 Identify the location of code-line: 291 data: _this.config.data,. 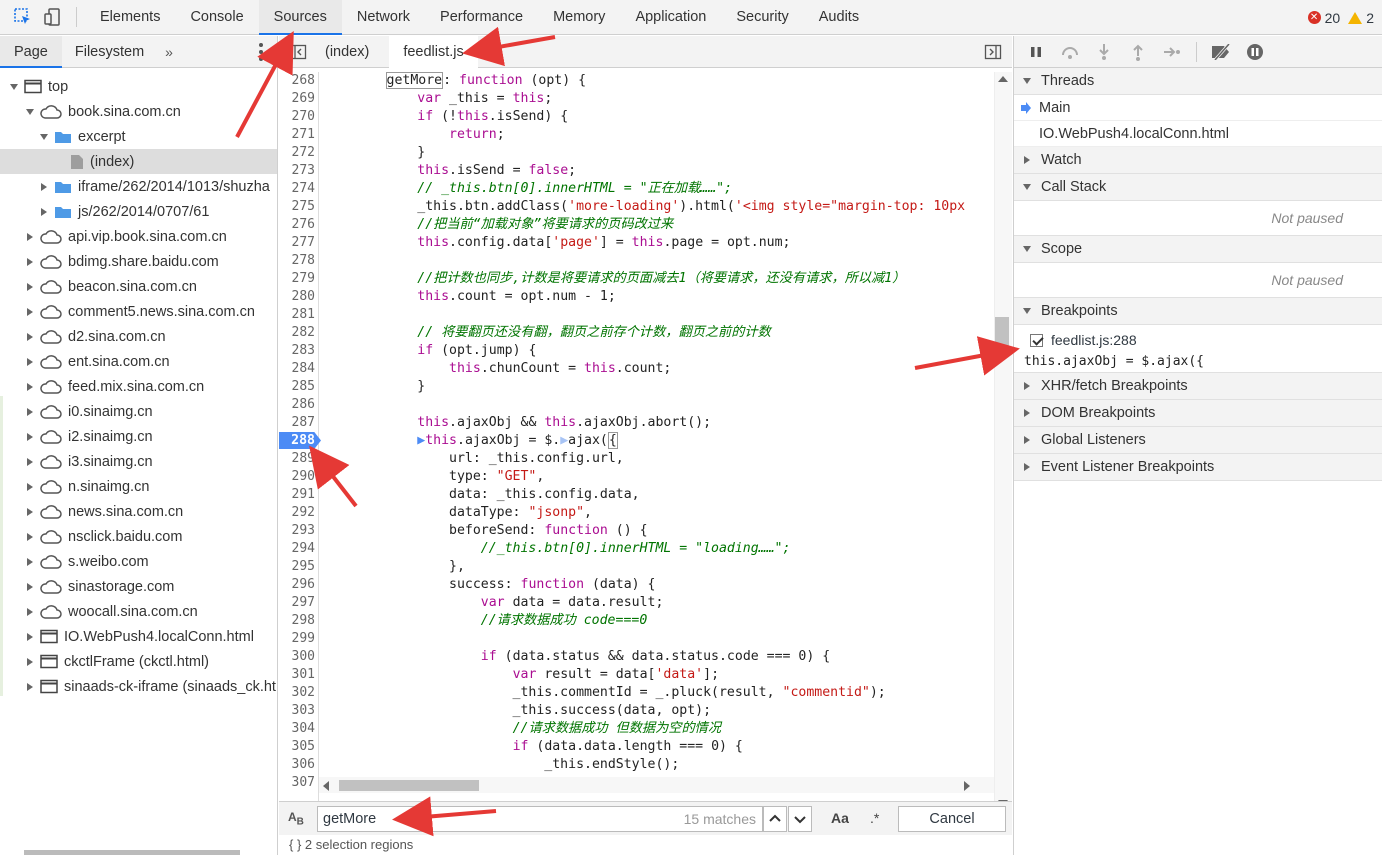
(636, 495).